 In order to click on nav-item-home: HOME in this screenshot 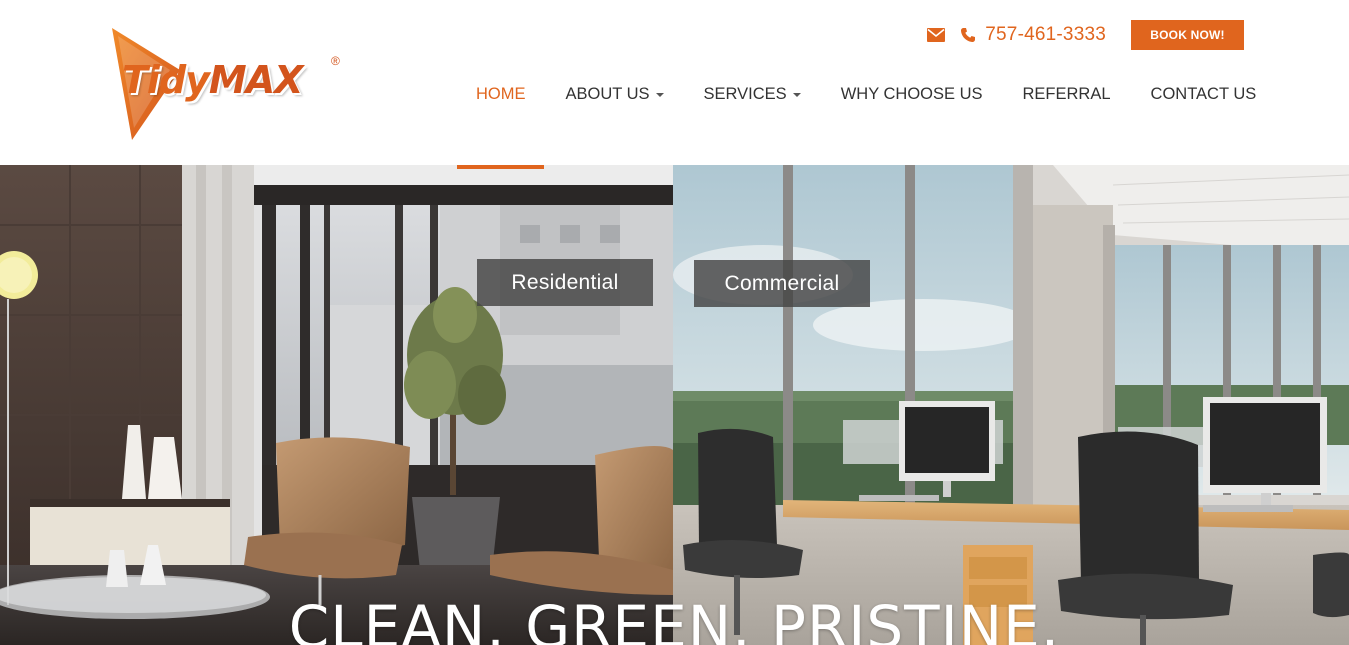, I will do `click(501, 94)`.